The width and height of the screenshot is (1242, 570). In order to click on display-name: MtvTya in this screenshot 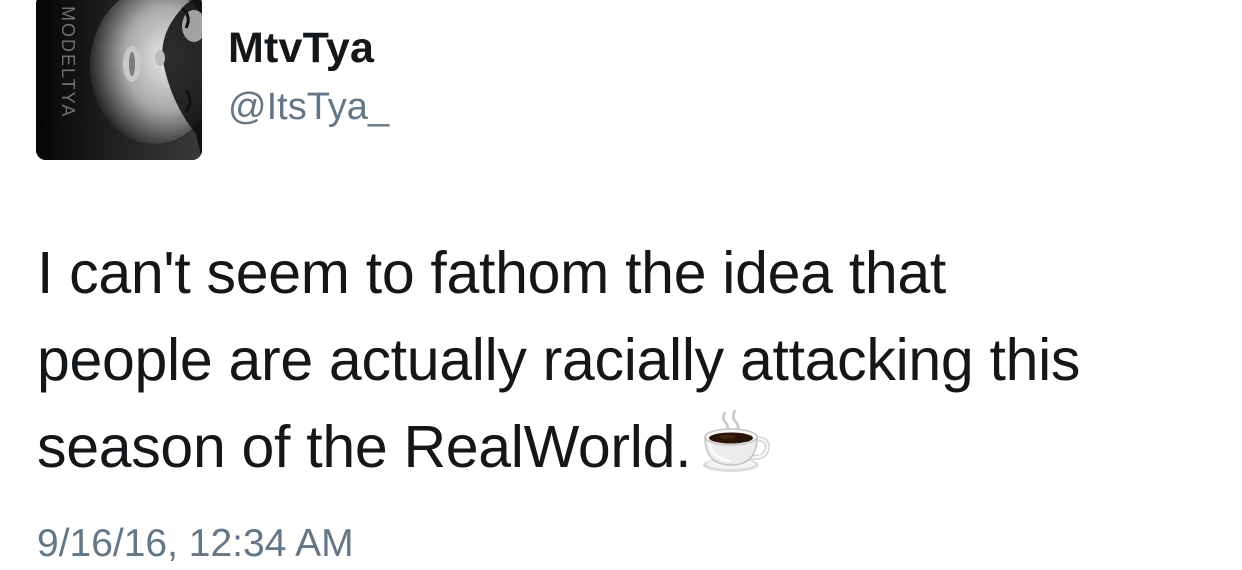, I will do `click(301, 48)`.